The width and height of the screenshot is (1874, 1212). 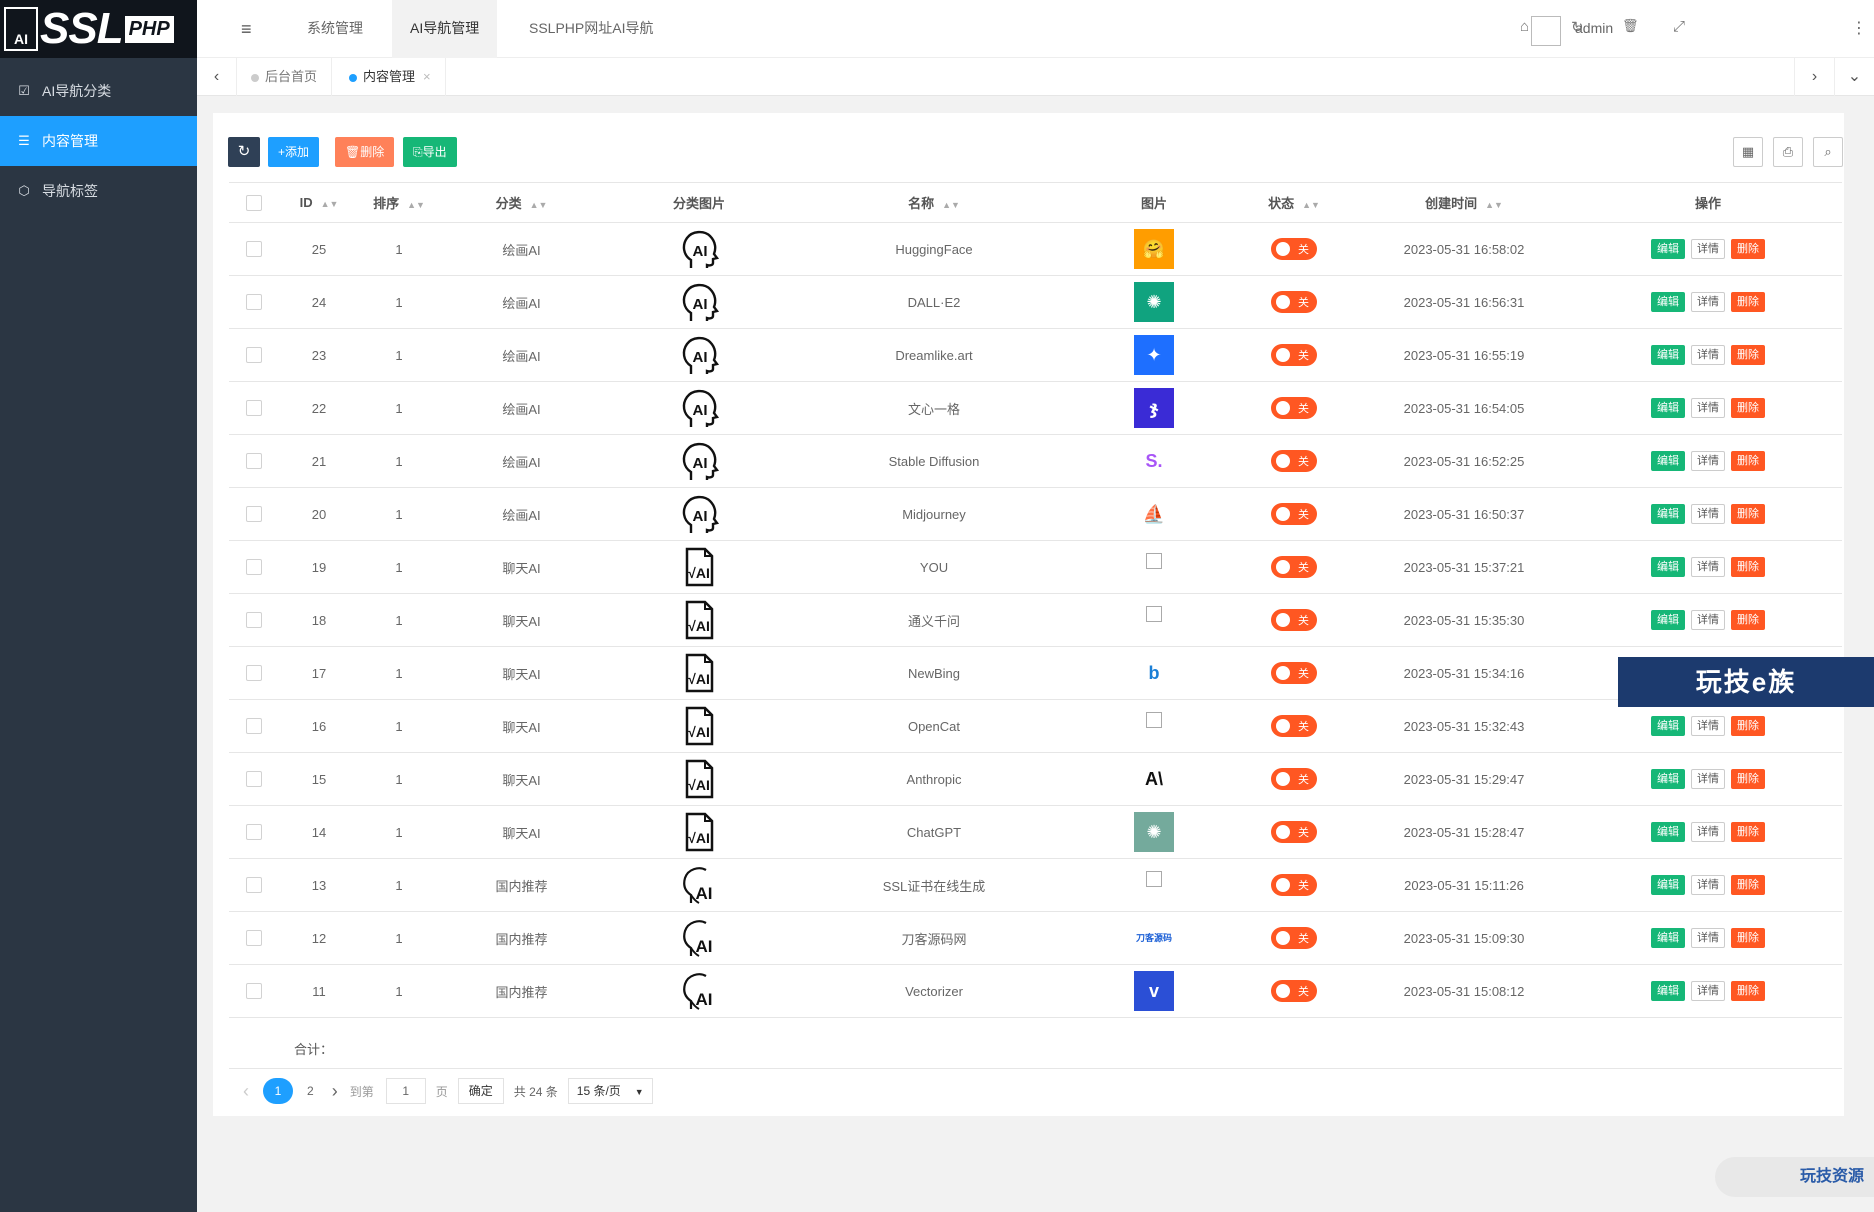 I want to click on tab-ai-nav-manage: AI导航管理, so click(x=445, y=29).